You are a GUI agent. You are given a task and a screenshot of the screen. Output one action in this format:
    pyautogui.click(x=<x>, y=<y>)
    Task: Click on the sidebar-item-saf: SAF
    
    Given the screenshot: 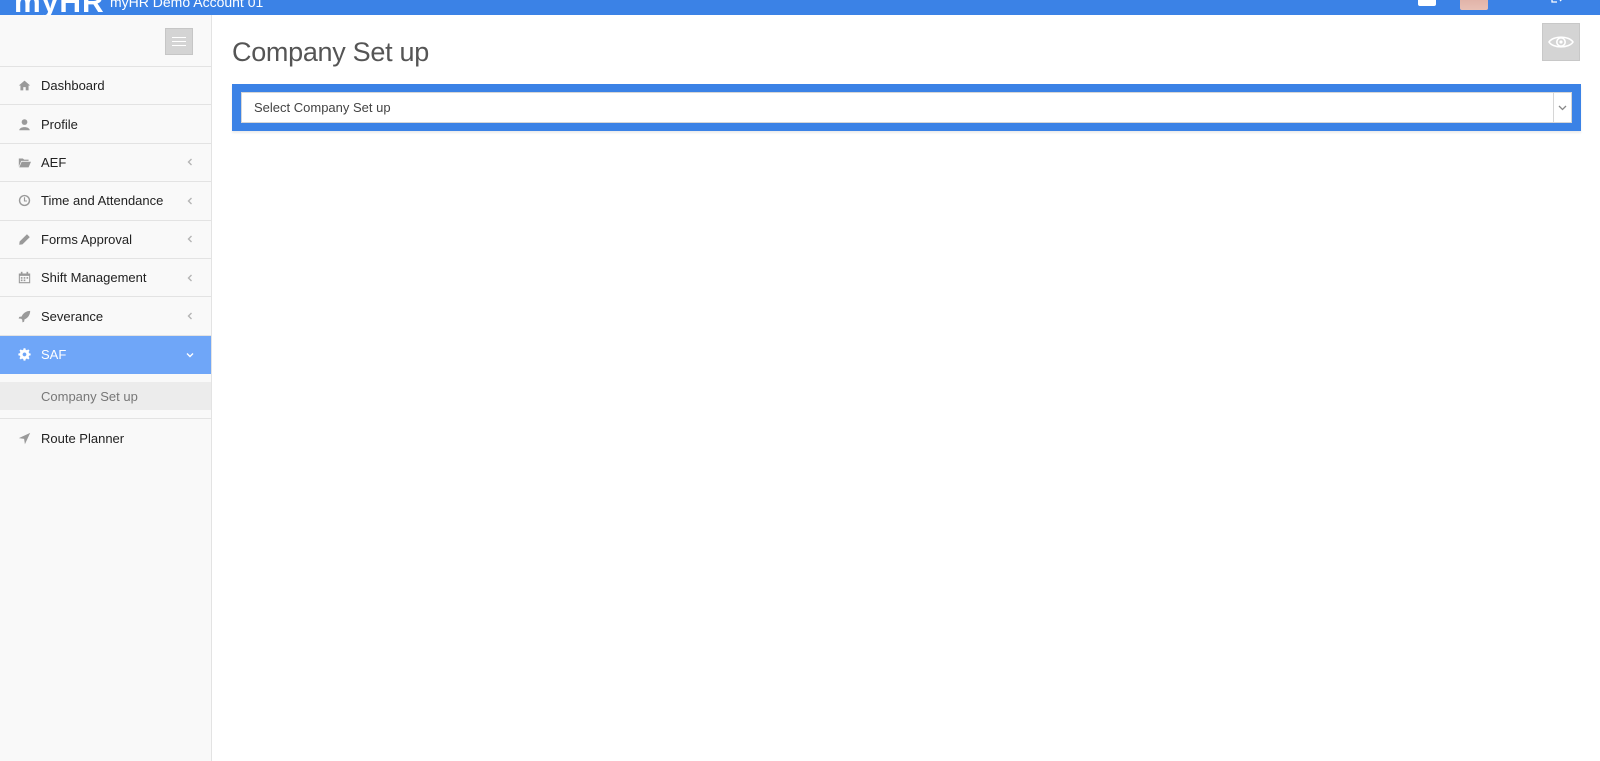 What is the action you would take?
    pyautogui.click(x=105, y=355)
    